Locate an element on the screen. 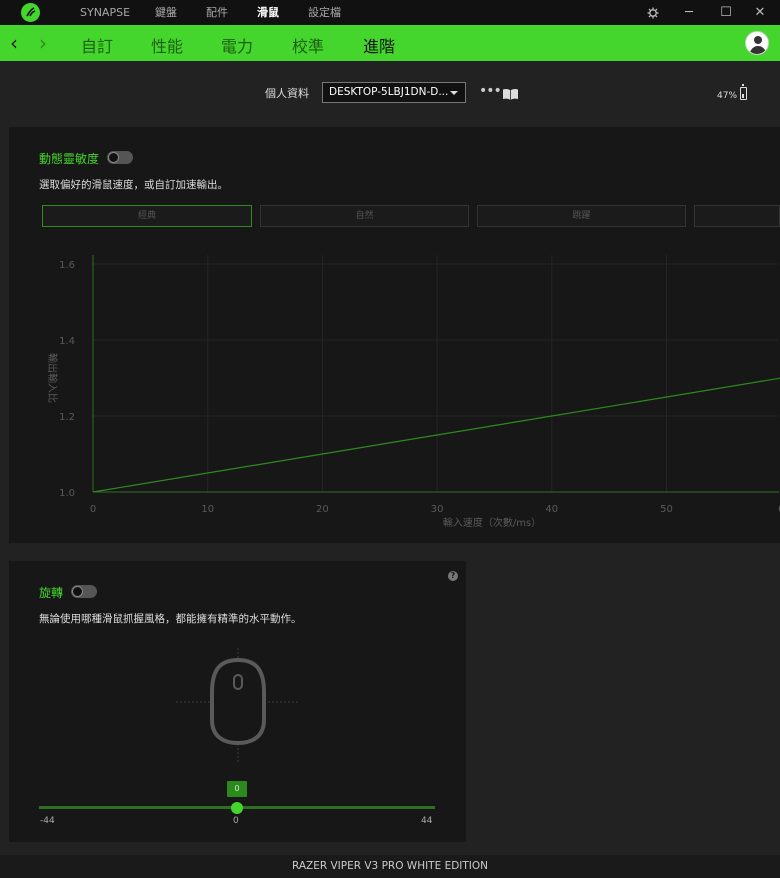 This screenshot has height=878, width=780. rotation-slider-max: 44 is located at coordinates (427, 821).